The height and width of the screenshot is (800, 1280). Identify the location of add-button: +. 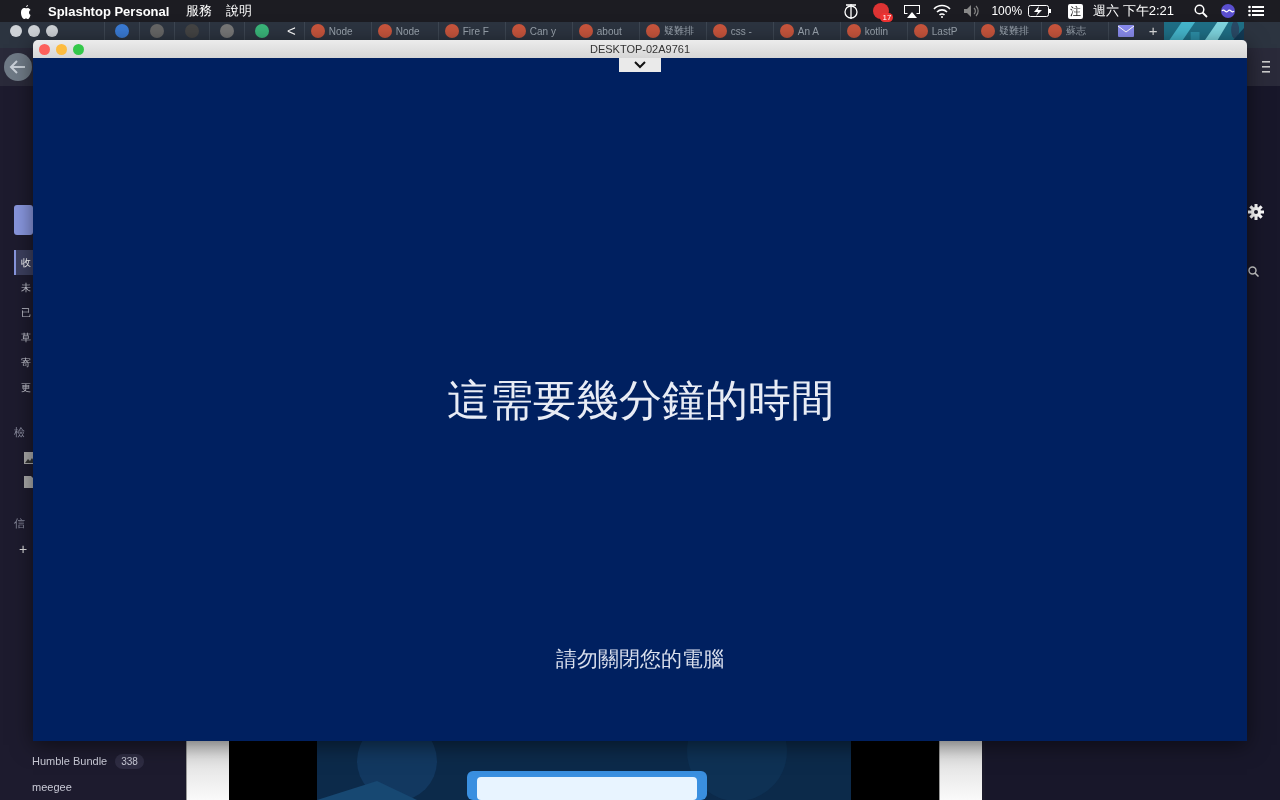
(23, 549).